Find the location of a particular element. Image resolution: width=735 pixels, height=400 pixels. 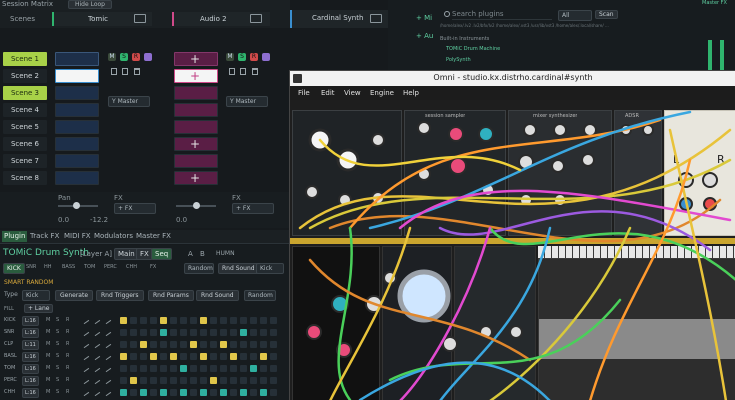

add-audio-track: + Au is located at coordinates (424, 36).